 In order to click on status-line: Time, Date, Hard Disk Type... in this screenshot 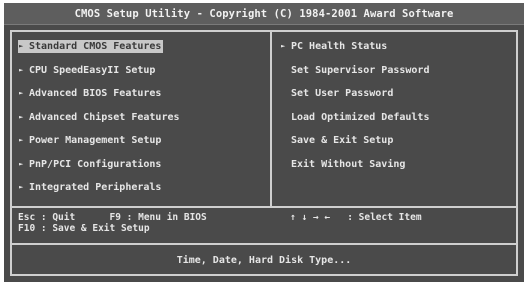, I will do `click(264, 260)`.